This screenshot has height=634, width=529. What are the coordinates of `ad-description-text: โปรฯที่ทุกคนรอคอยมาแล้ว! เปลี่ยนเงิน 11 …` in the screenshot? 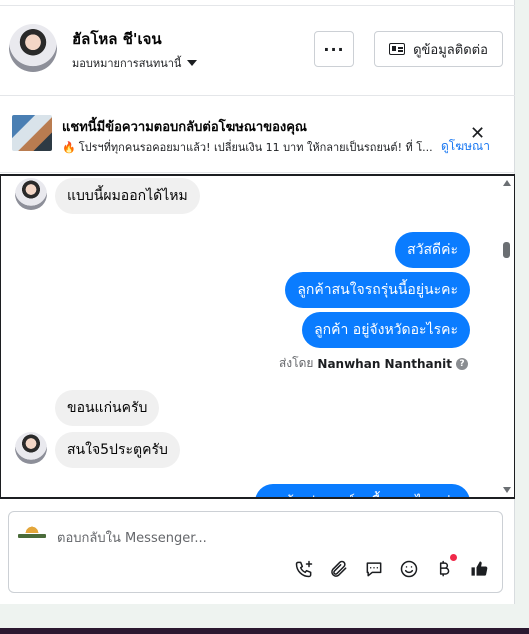 It's located at (255, 147).